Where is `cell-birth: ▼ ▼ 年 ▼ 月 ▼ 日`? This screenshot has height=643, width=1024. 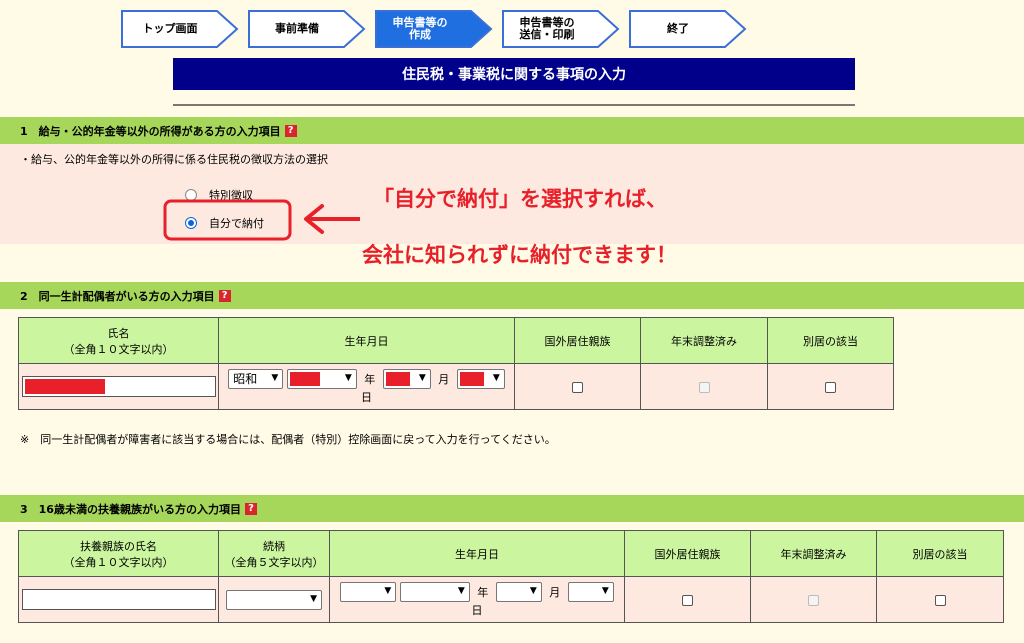 cell-birth: ▼ ▼ 年 ▼ 月 ▼ 日 is located at coordinates (477, 599).